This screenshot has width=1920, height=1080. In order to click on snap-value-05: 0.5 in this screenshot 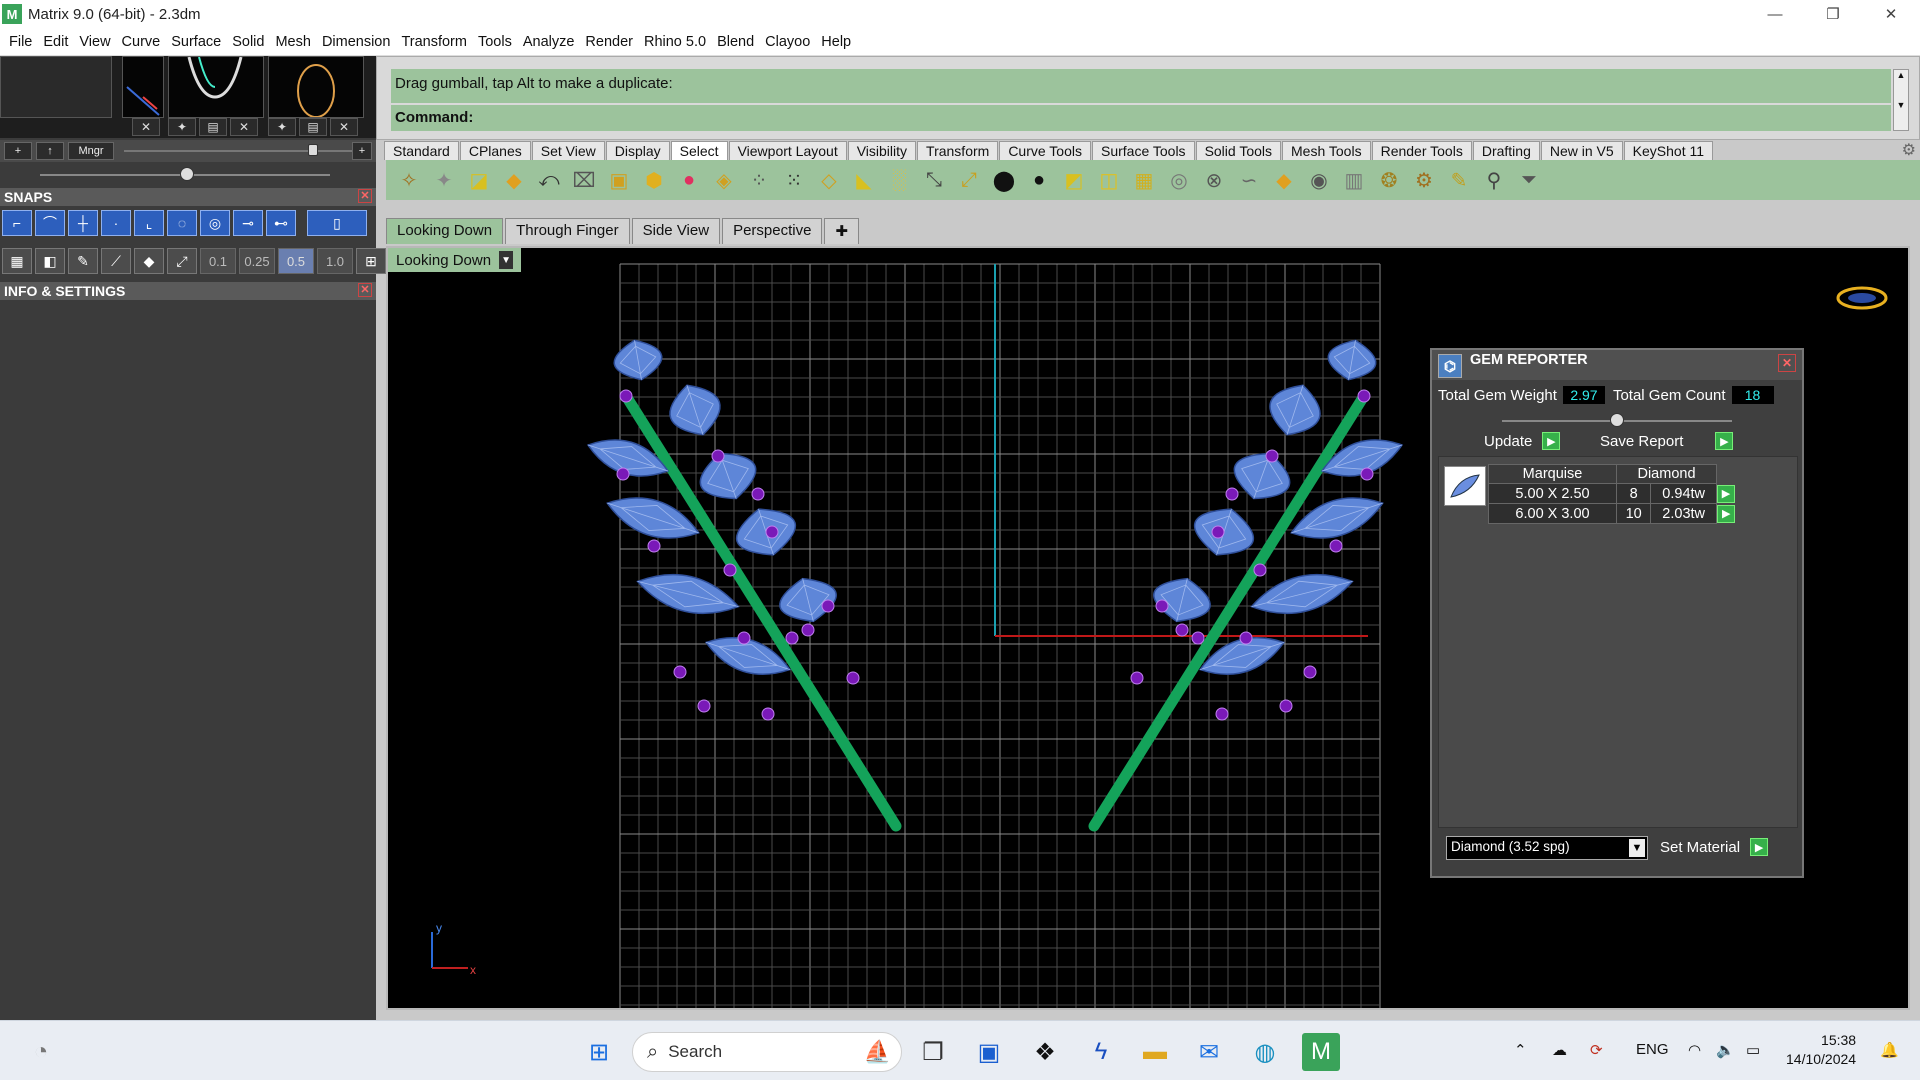, I will do `click(296, 261)`.